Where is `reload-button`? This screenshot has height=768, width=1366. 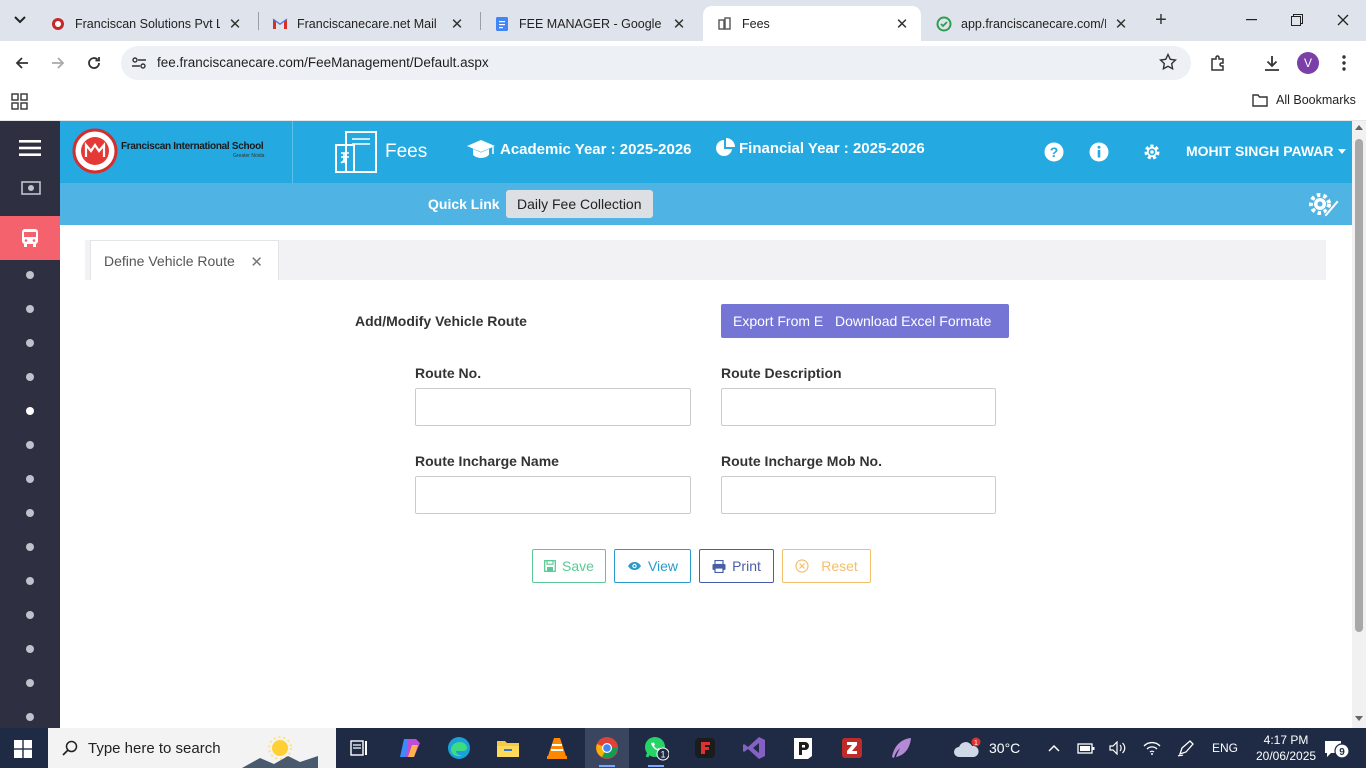
reload-button is located at coordinates (94, 63).